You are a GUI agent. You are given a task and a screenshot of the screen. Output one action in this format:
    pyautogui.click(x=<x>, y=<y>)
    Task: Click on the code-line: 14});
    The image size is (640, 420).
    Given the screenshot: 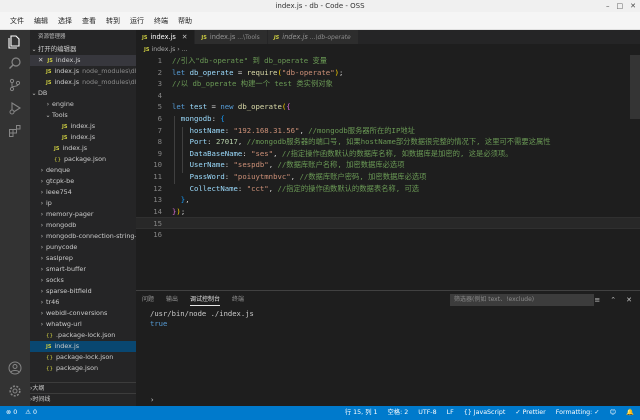 What is the action you would take?
    pyautogui.click(x=388, y=212)
    